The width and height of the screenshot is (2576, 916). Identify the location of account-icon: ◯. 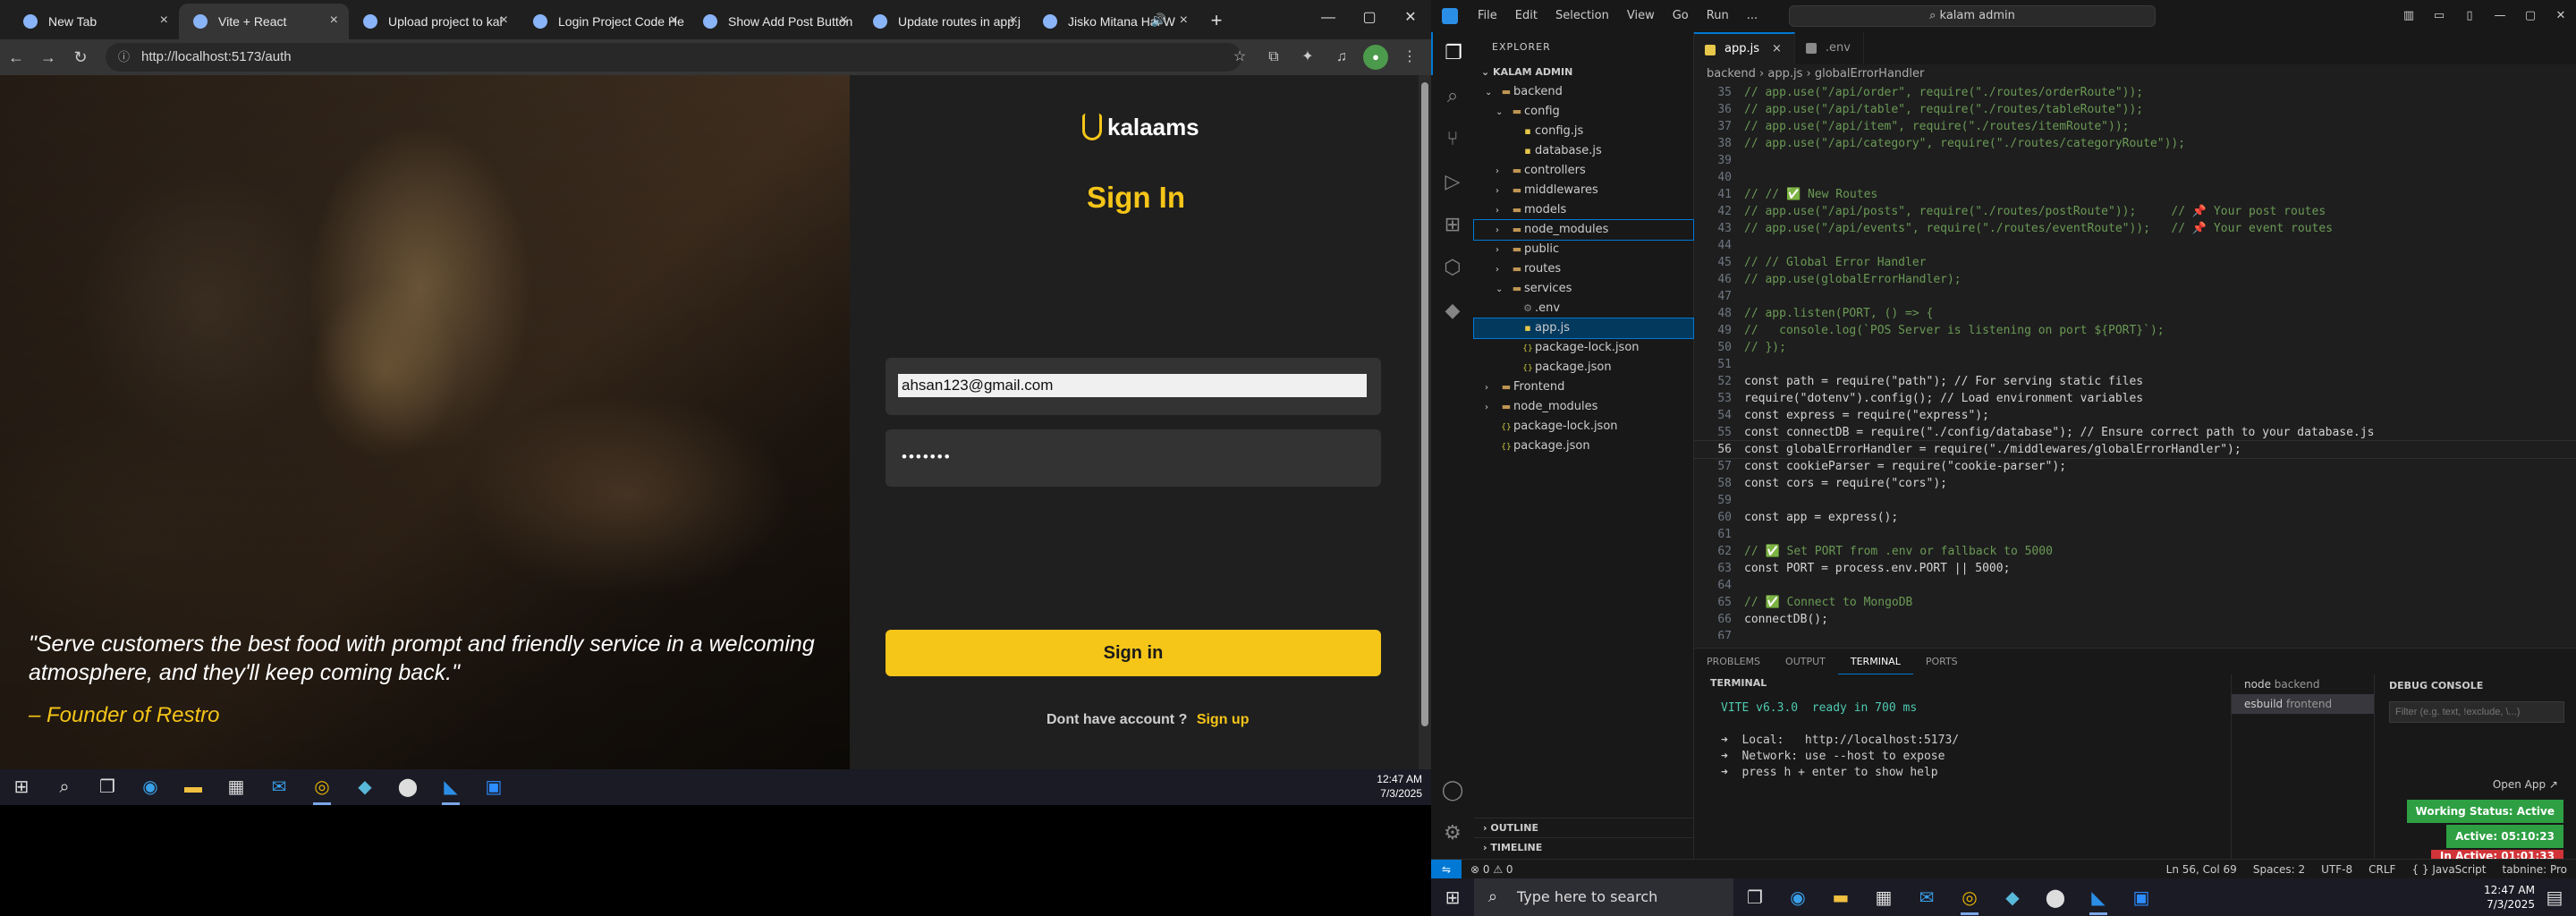
(1452, 790).